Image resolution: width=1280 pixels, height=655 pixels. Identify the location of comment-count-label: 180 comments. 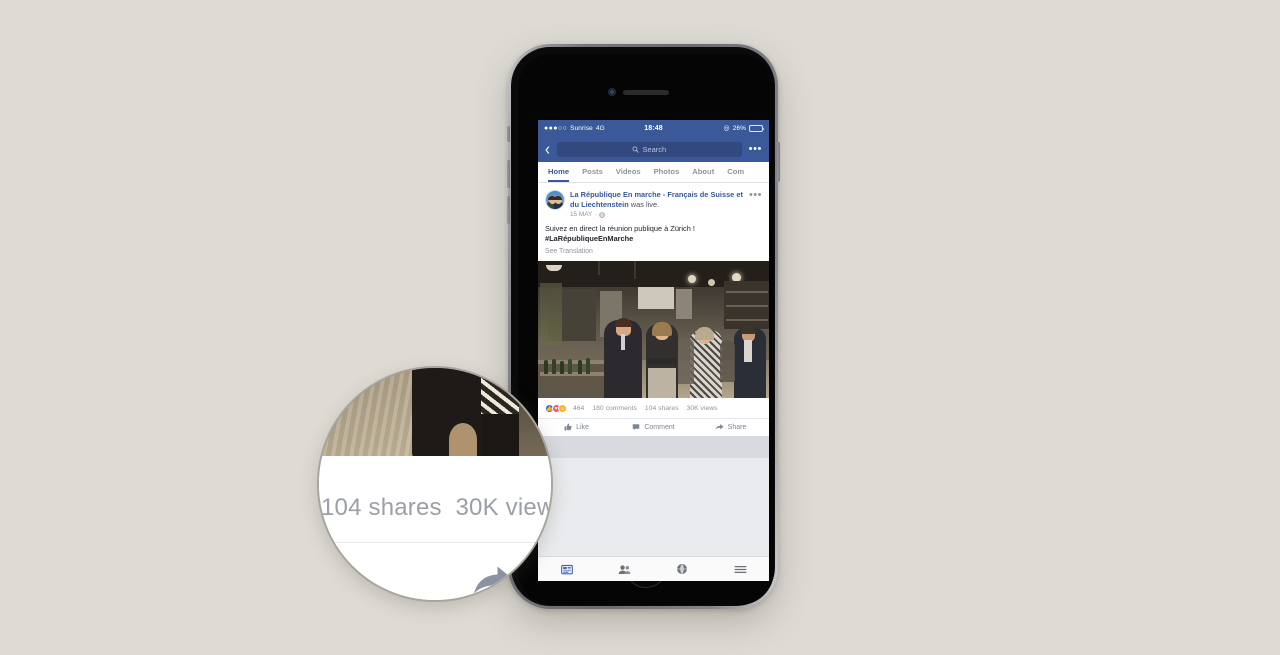
(614, 408).